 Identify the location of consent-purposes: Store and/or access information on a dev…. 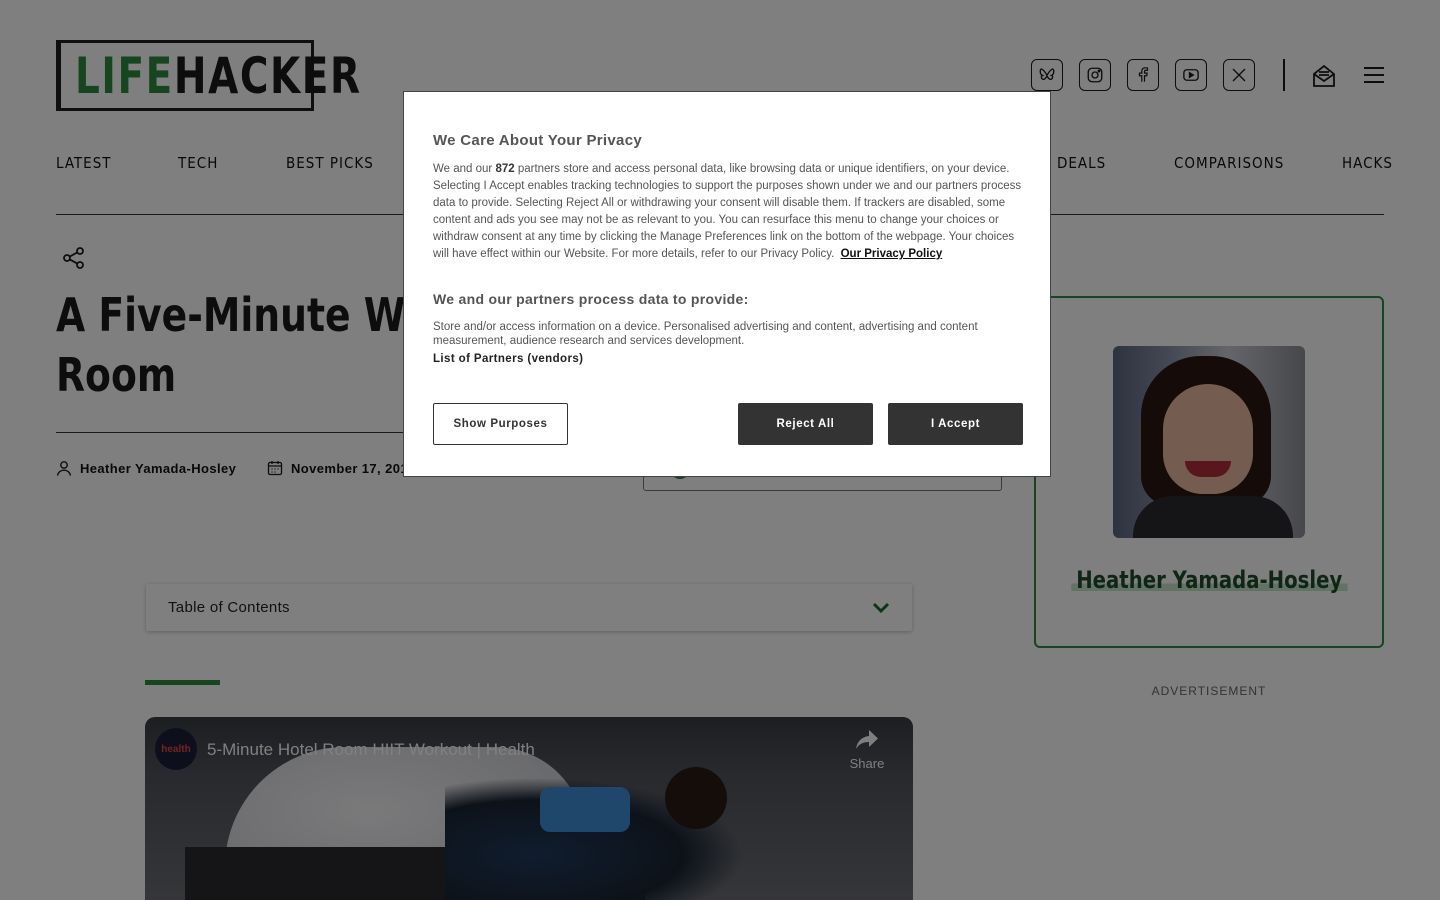
(705, 334).